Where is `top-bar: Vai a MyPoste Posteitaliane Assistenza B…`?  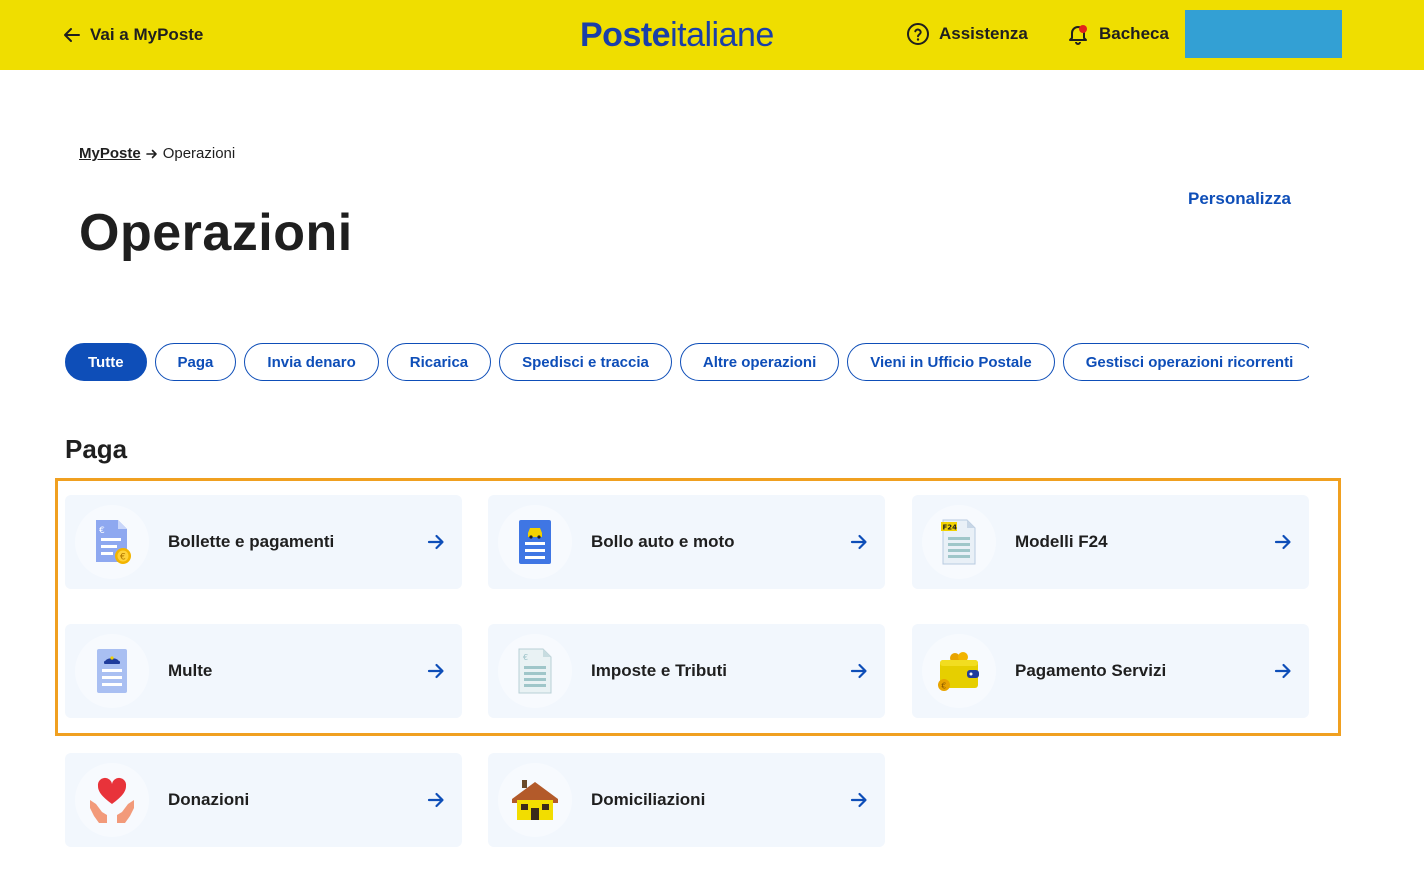
top-bar: Vai a MyPoste Posteitaliane Assistenza B… is located at coordinates (712, 35).